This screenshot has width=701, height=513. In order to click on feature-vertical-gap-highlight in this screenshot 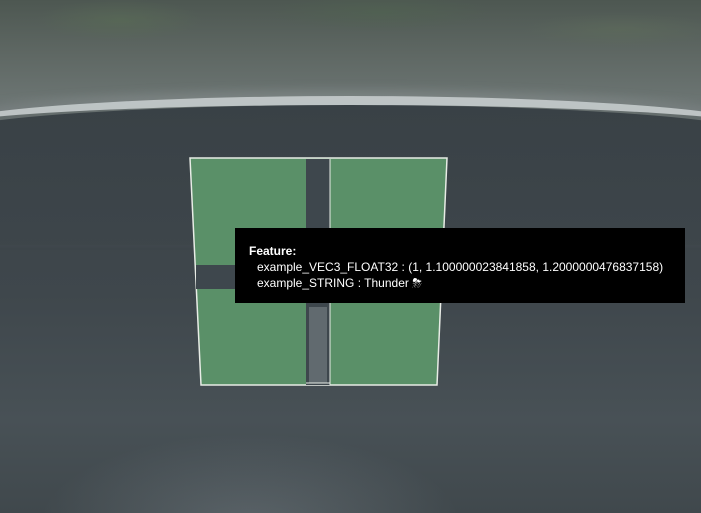, I will do `click(318, 345)`.